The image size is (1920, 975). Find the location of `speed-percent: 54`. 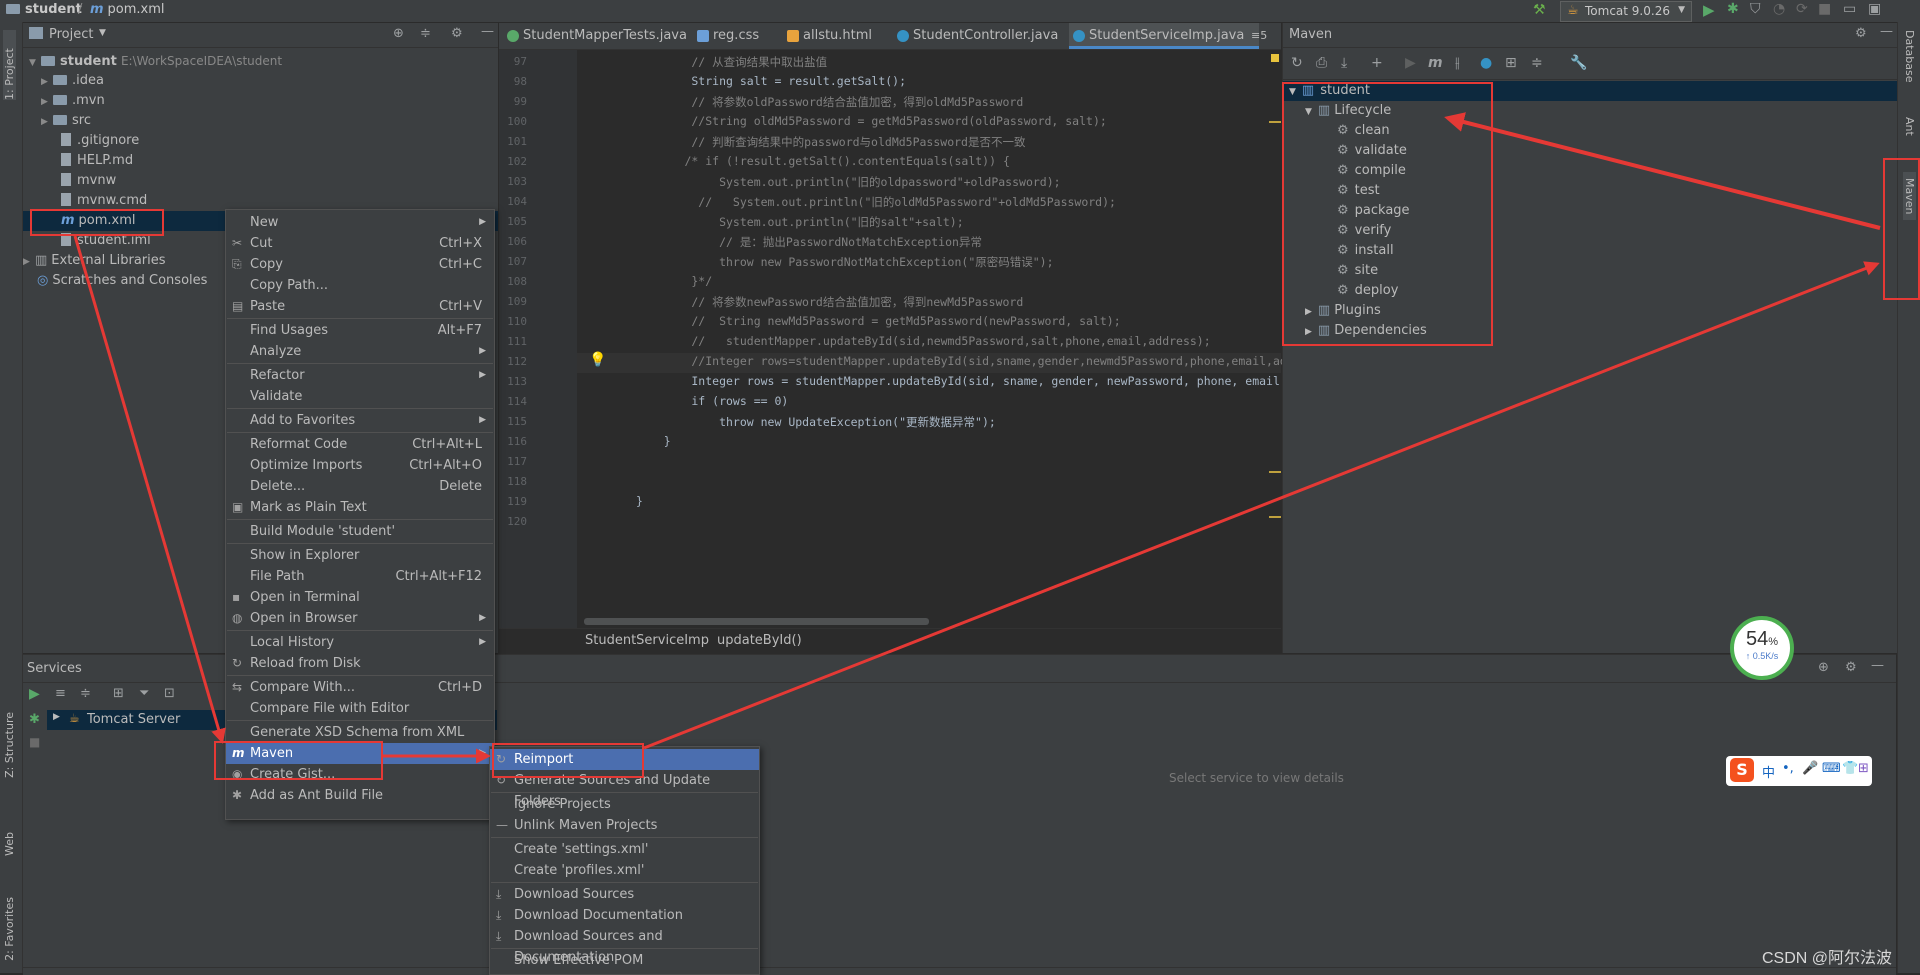

speed-percent: 54 is located at coordinates (1757, 639).